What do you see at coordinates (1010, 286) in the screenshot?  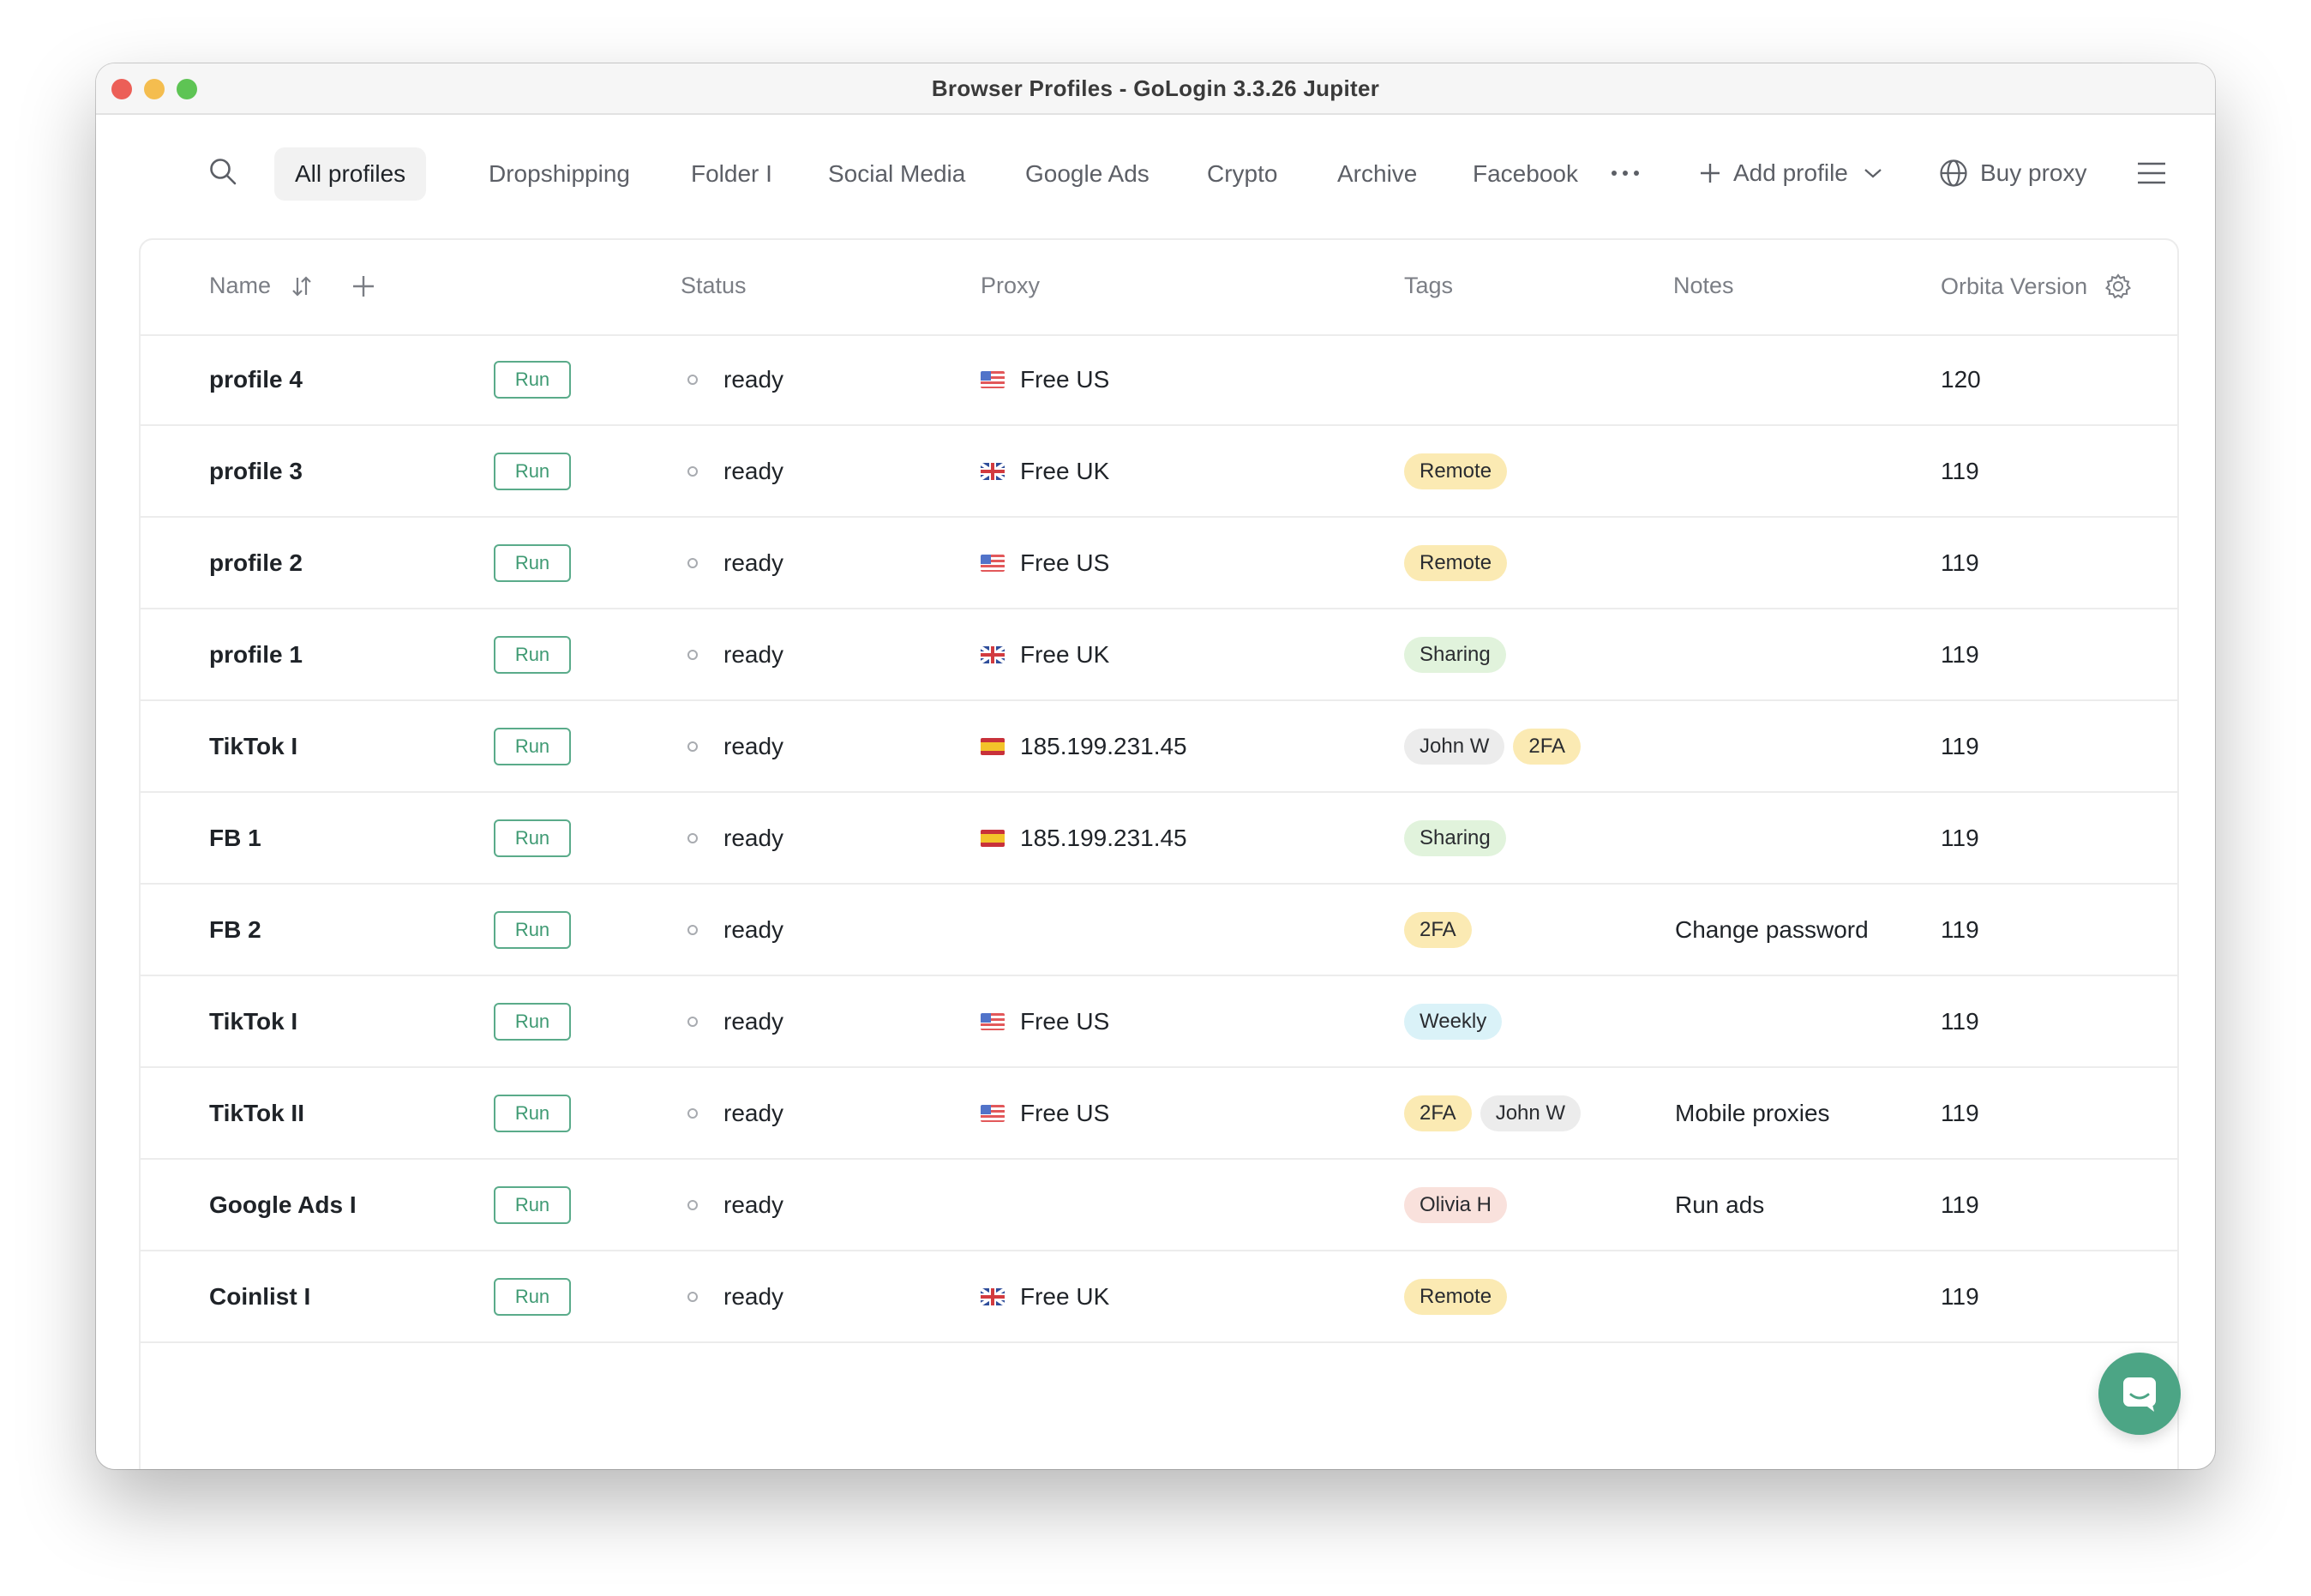 I see `header-proxy: Proxy` at bounding box center [1010, 286].